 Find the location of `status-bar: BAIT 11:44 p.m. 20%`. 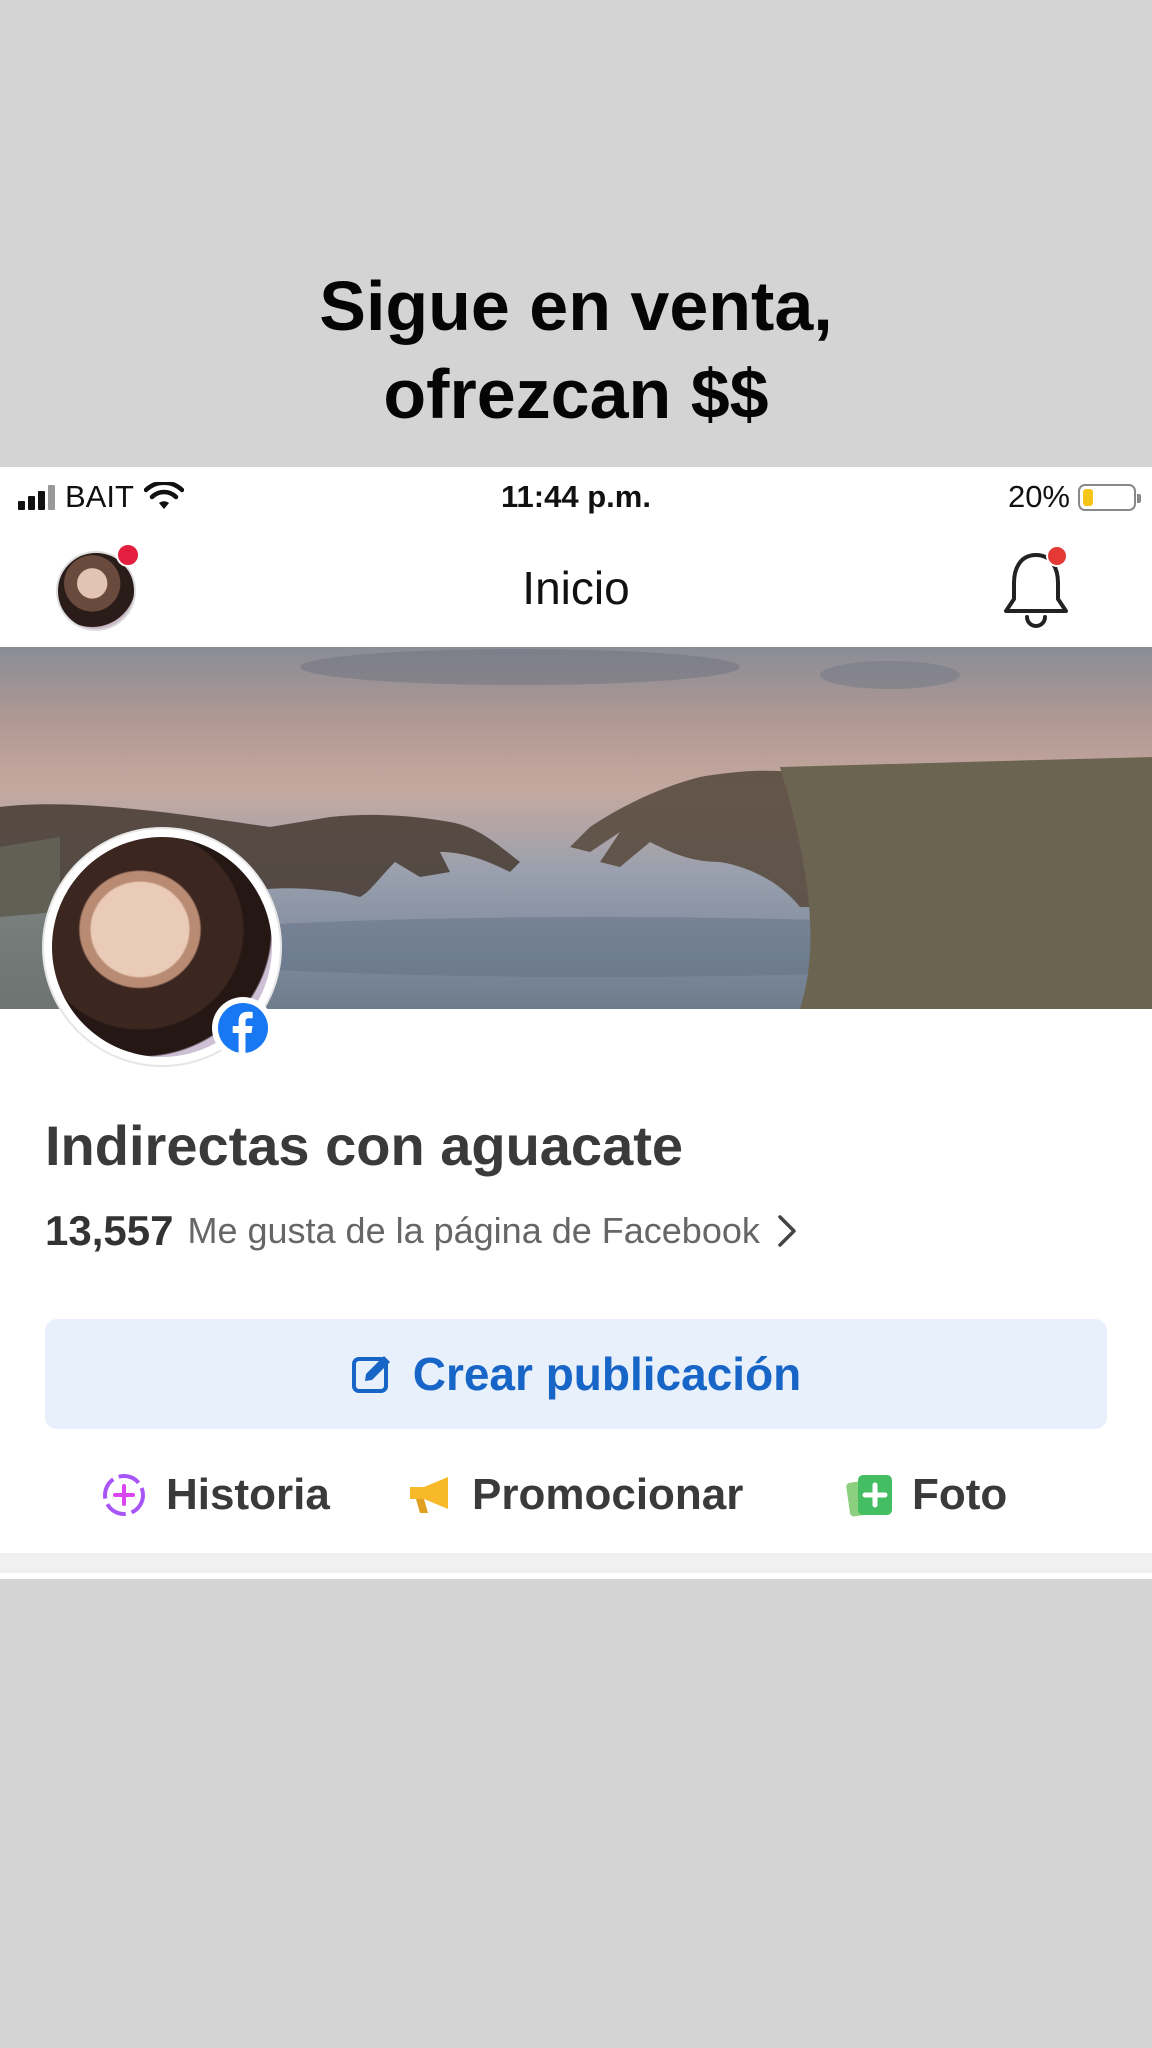

status-bar: BAIT 11:44 p.m. 20% is located at coordinates (576, 497).